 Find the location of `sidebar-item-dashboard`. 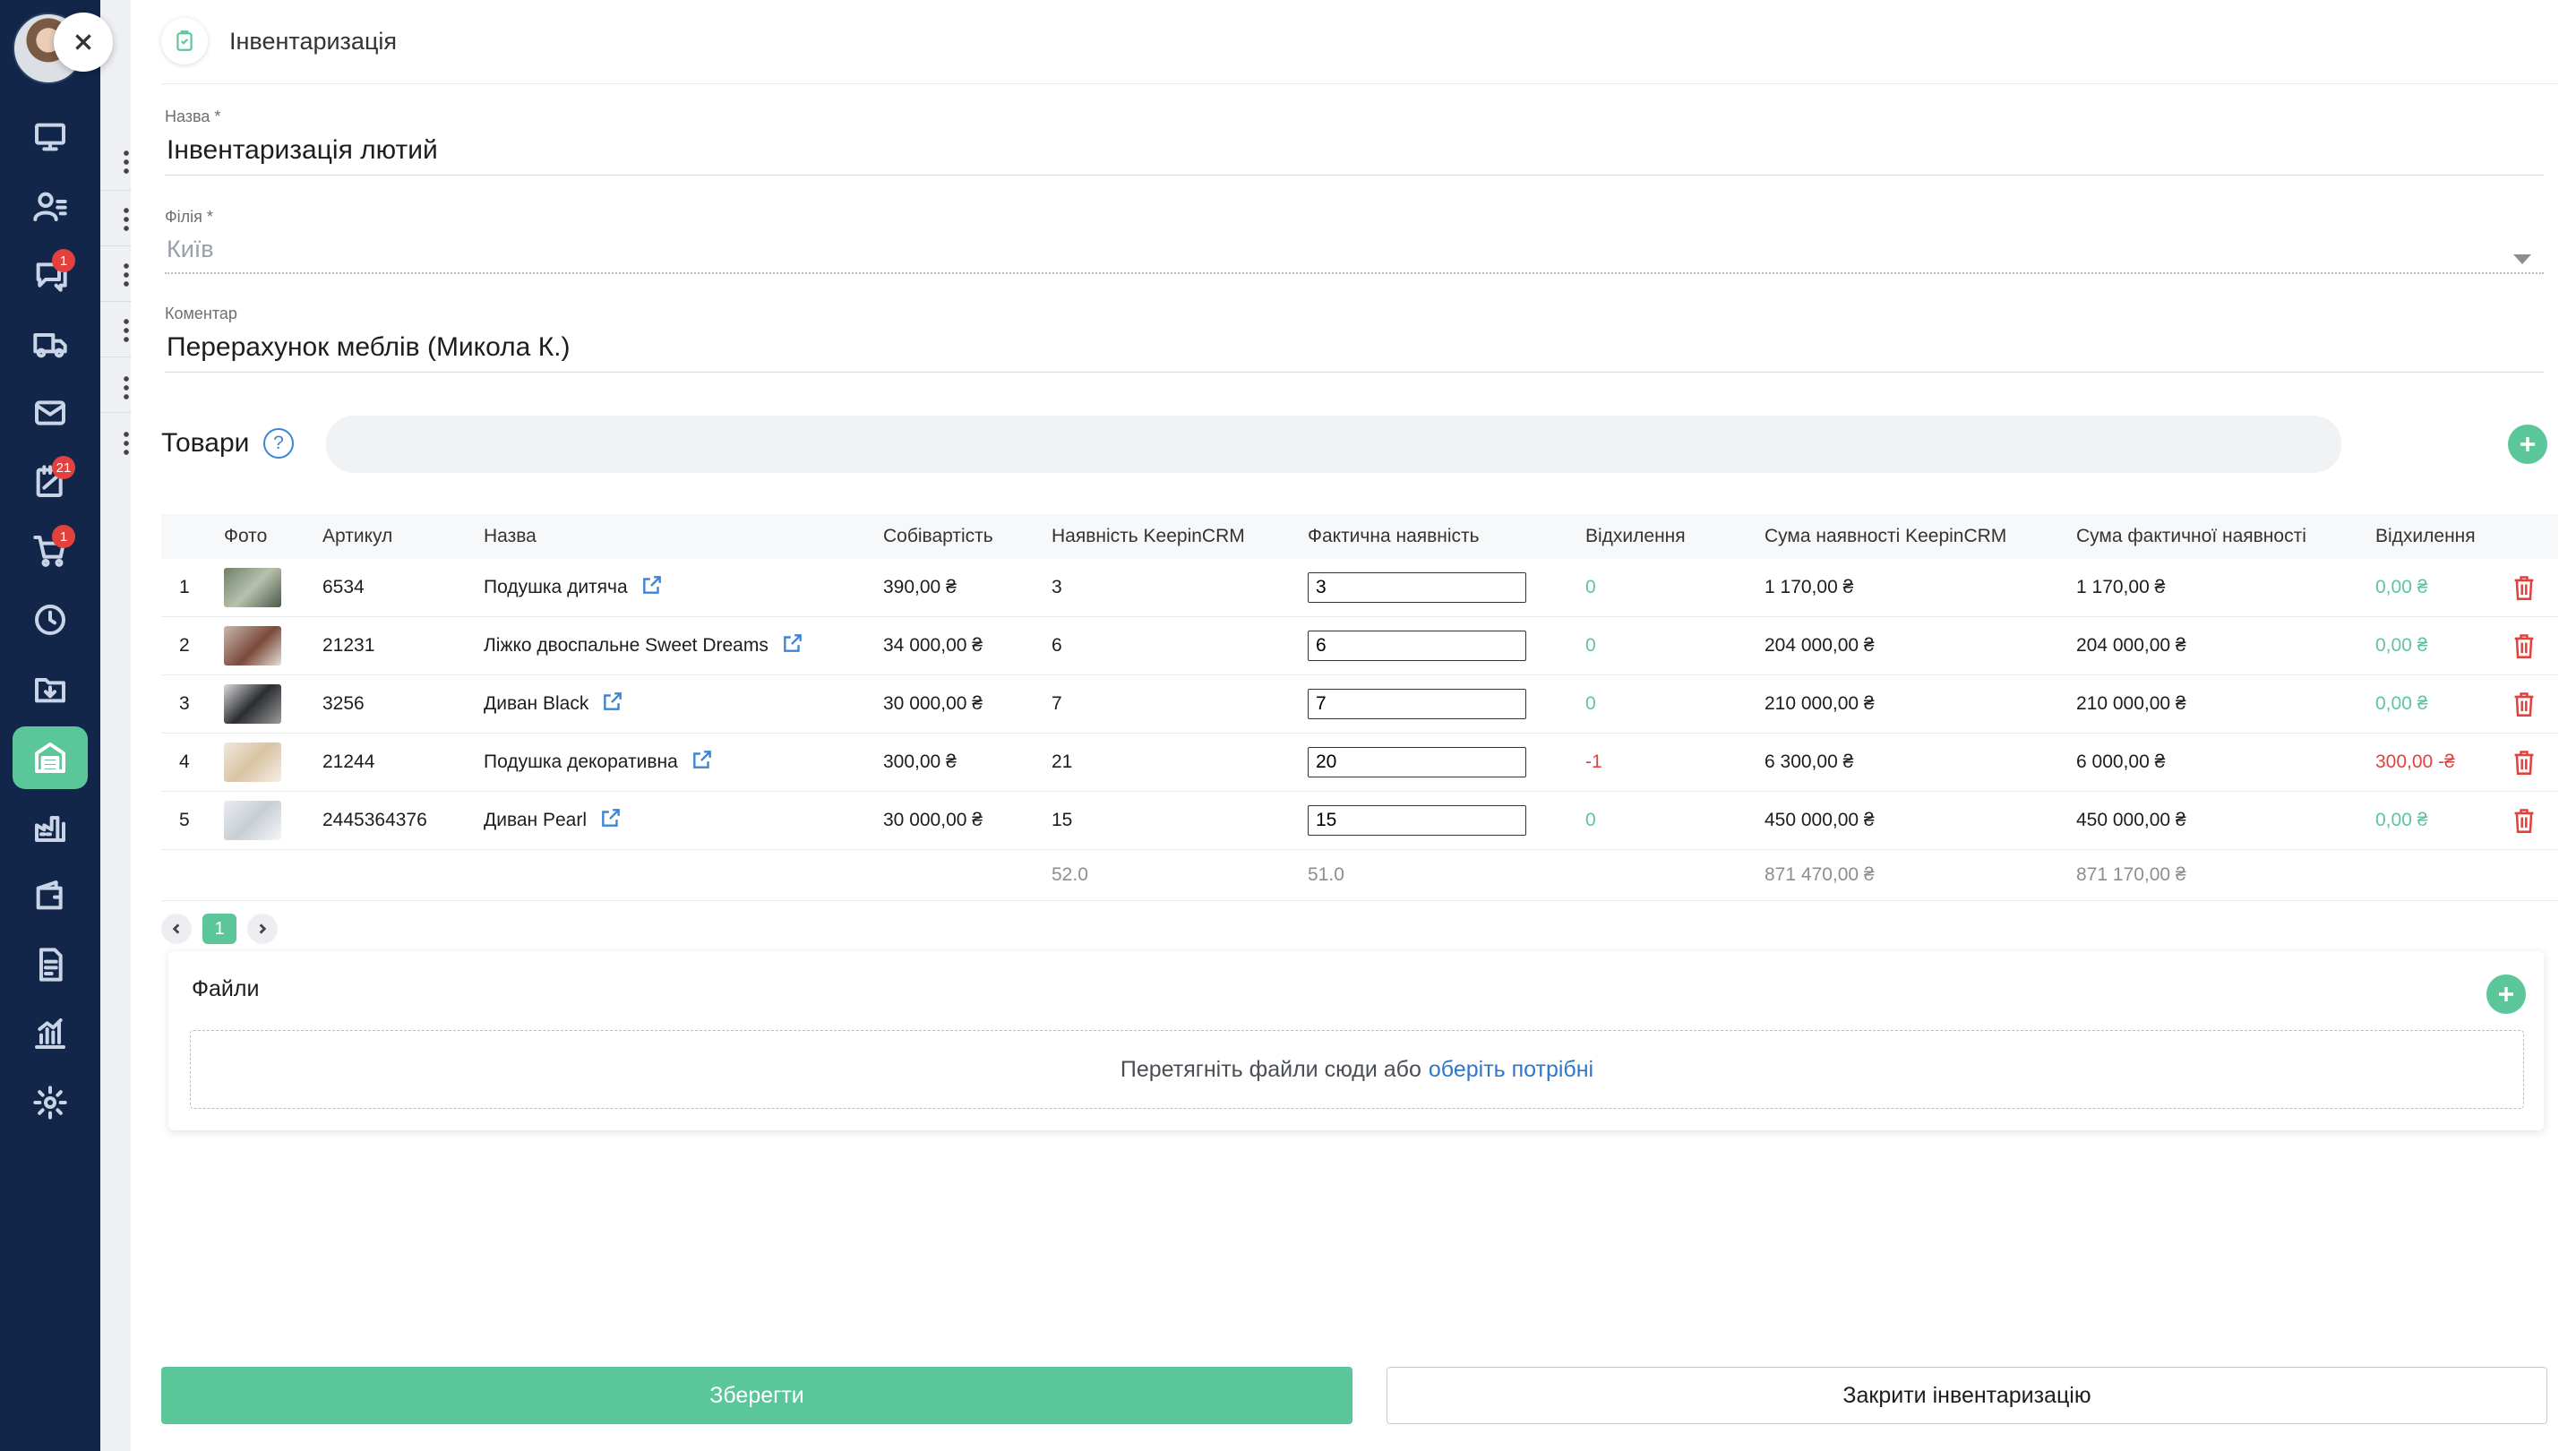

sidebar-item-dashboard is located at coordinates (50, 137).